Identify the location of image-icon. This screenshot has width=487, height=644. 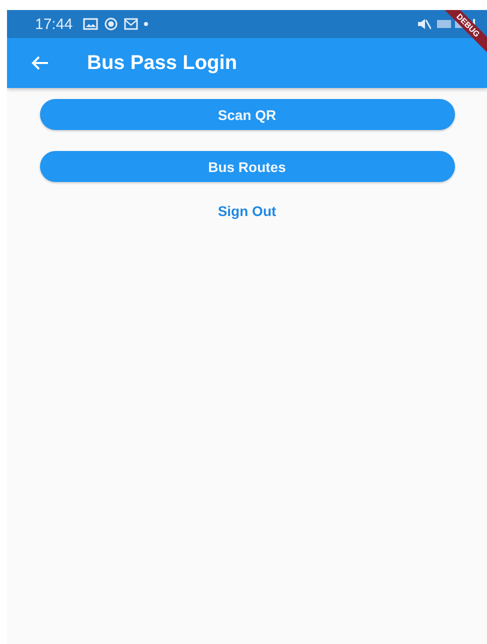
(90, 24).